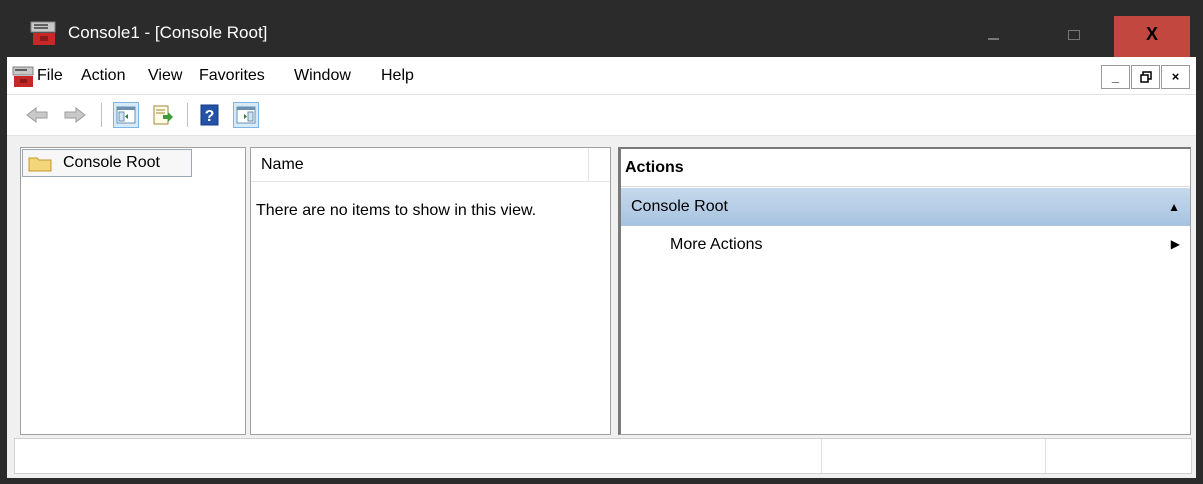  Describe the element at coordinates (601, 115) in the screenshot. I see `toolbar: ?` at that location.